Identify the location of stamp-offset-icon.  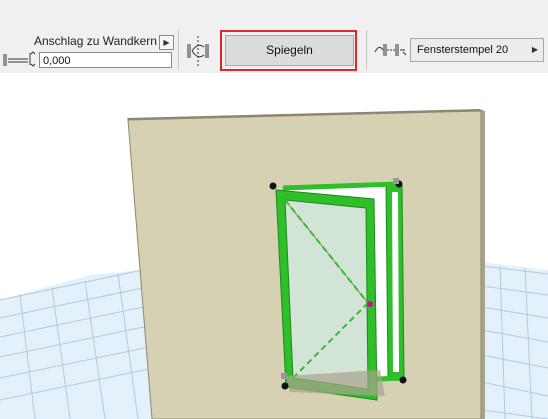
(390, 50).